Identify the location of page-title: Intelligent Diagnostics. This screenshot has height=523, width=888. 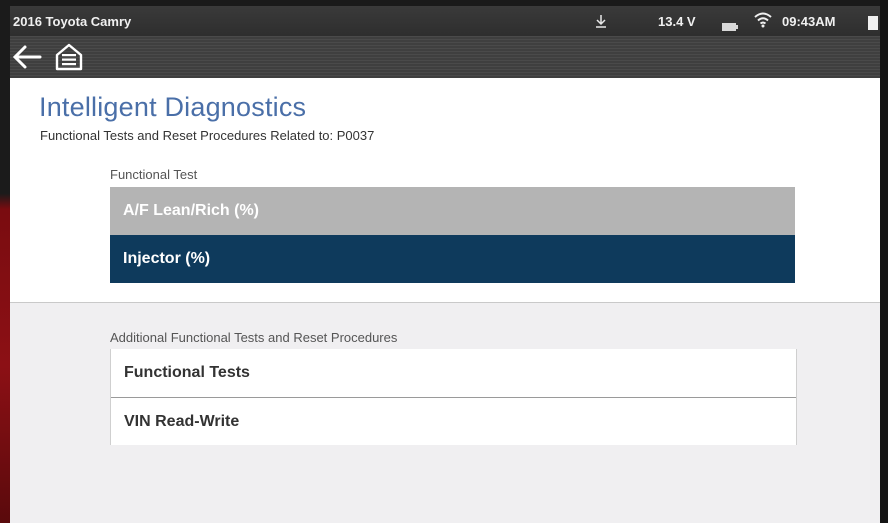
(173, 107).